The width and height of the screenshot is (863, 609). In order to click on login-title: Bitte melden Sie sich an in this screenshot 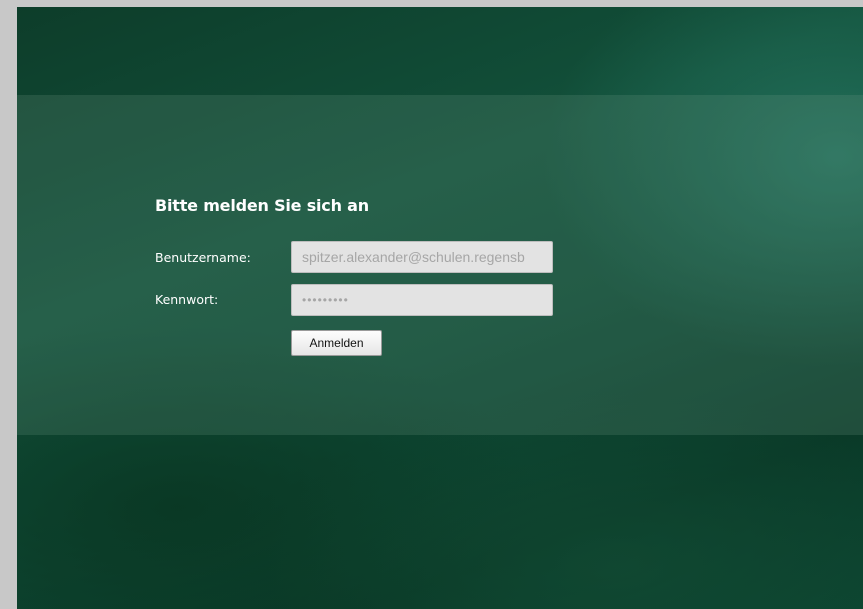, I will do `click(262, 205)`.